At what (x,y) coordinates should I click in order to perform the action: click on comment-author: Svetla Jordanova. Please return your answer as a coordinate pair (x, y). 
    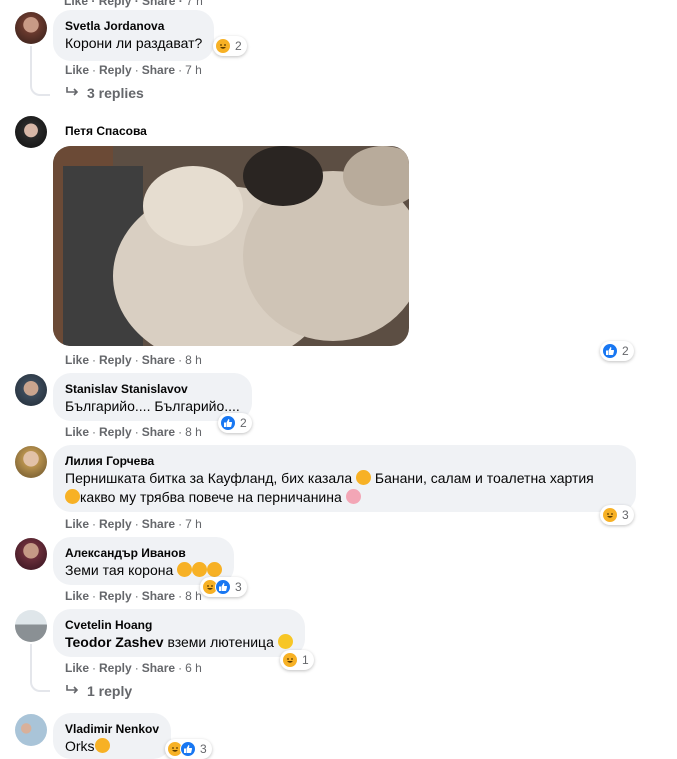
    Looking at the image, I should click on (133, 26).